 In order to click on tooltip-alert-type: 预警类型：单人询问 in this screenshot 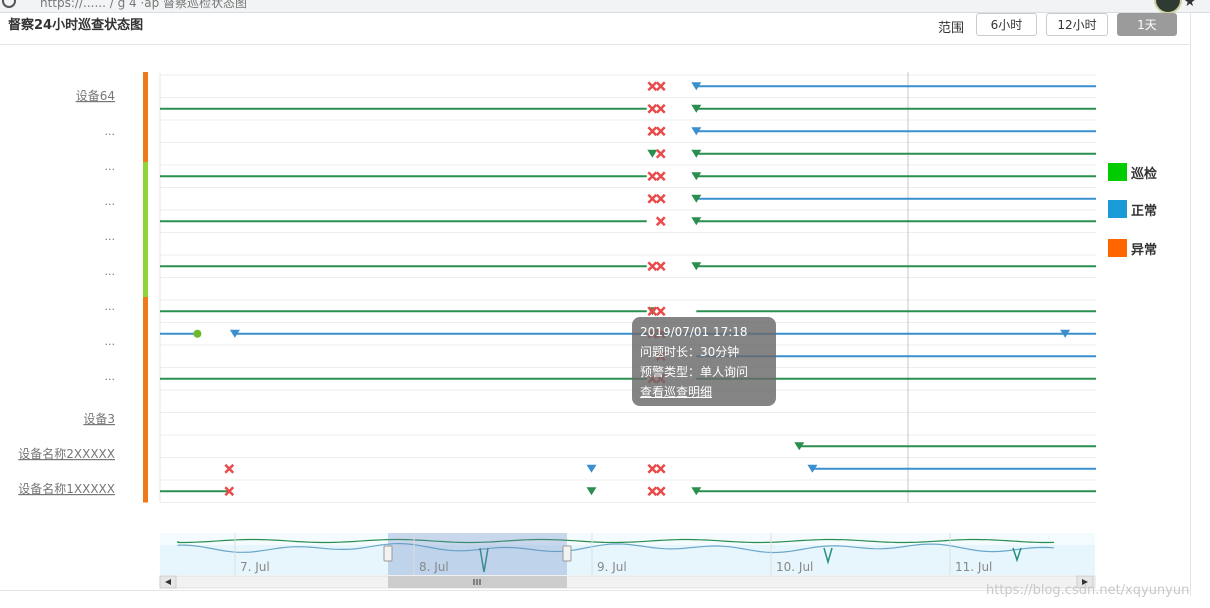, I will do `click(694, 372)`.